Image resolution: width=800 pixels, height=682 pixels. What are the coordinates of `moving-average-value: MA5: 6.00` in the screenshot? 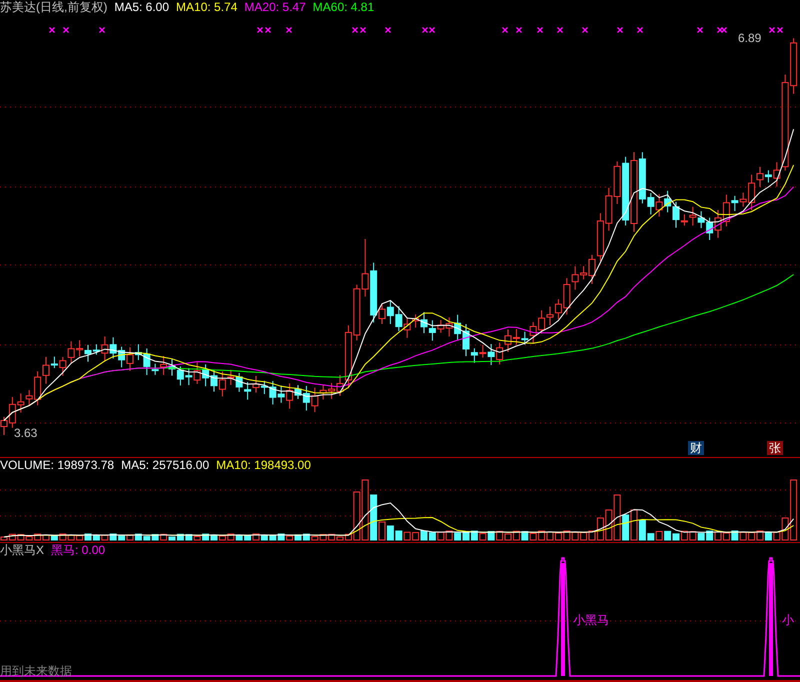 It's located at (142, 7).